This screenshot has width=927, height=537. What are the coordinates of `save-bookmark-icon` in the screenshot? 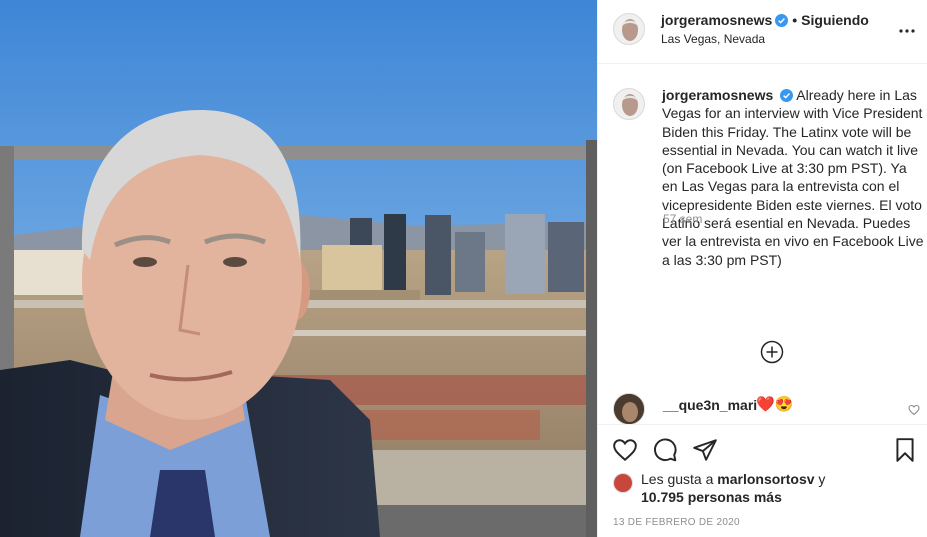 It's located at (905, 450).